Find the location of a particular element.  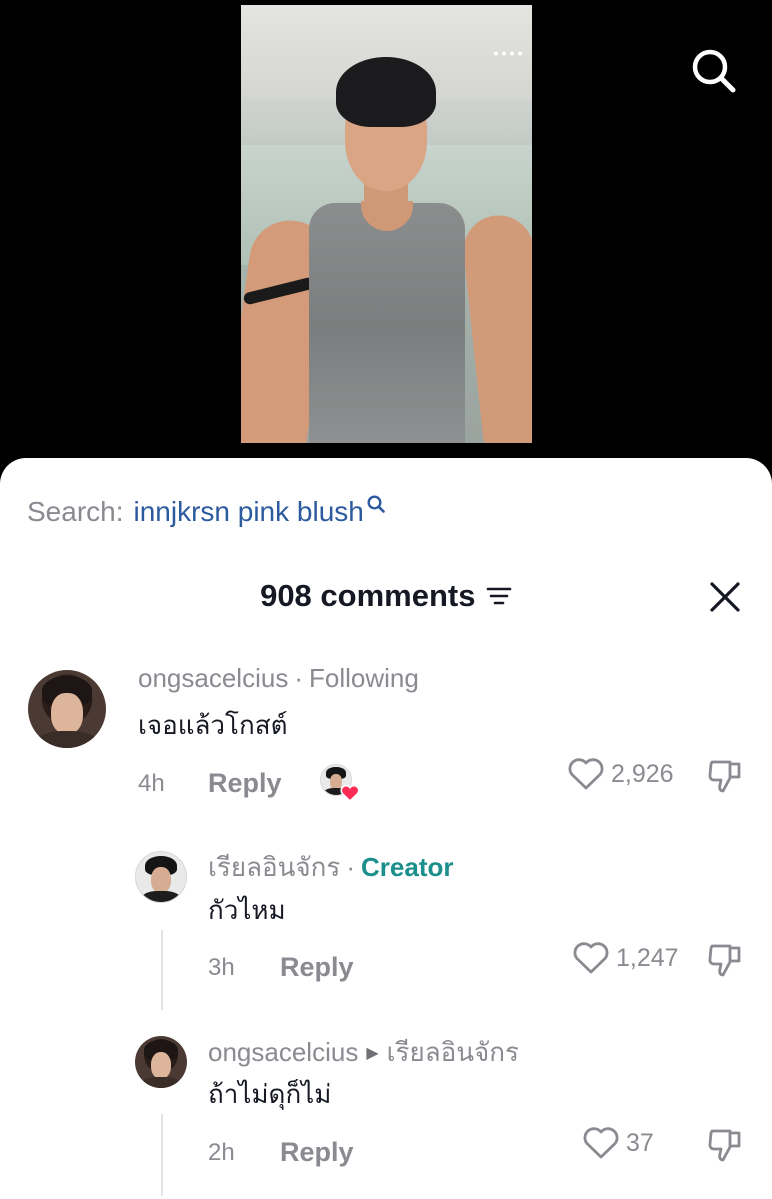

heart-badge-icon is located at coordinates (350, 793).